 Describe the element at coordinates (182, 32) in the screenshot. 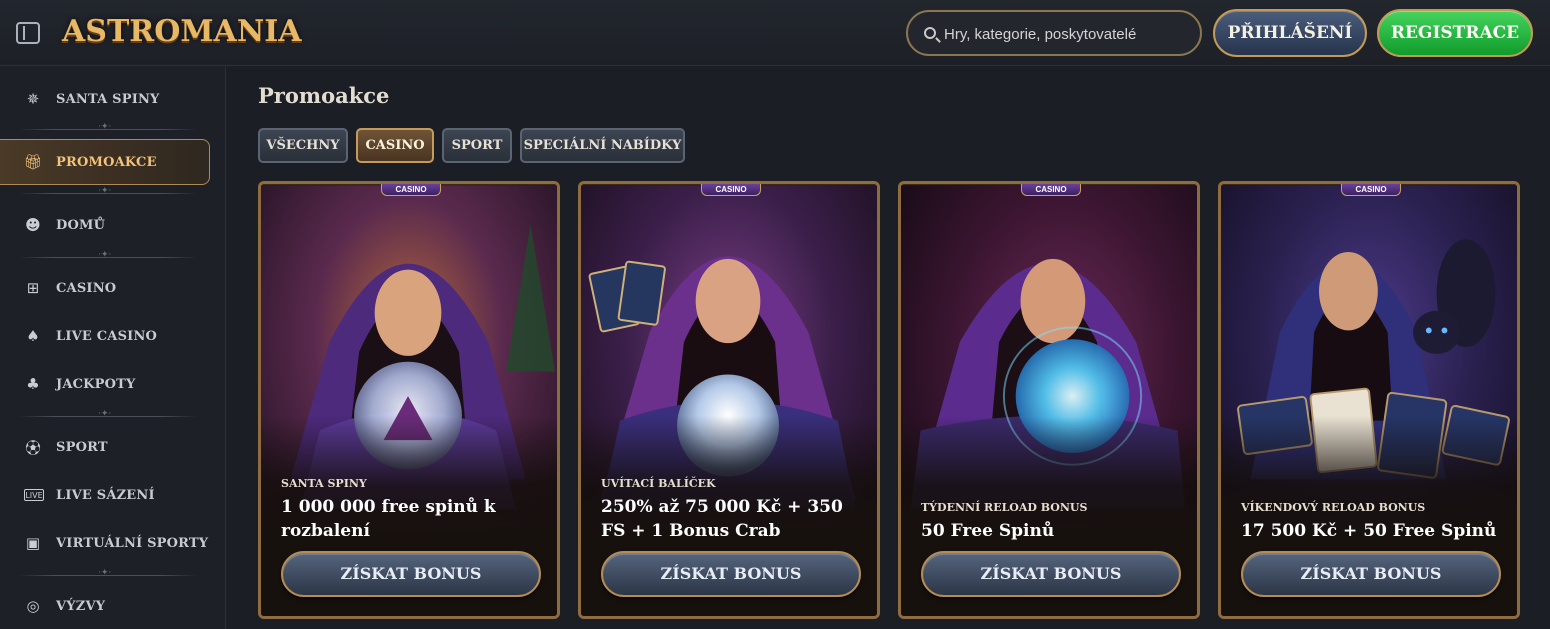

I see `logo: ASTROMANIA` at that location.